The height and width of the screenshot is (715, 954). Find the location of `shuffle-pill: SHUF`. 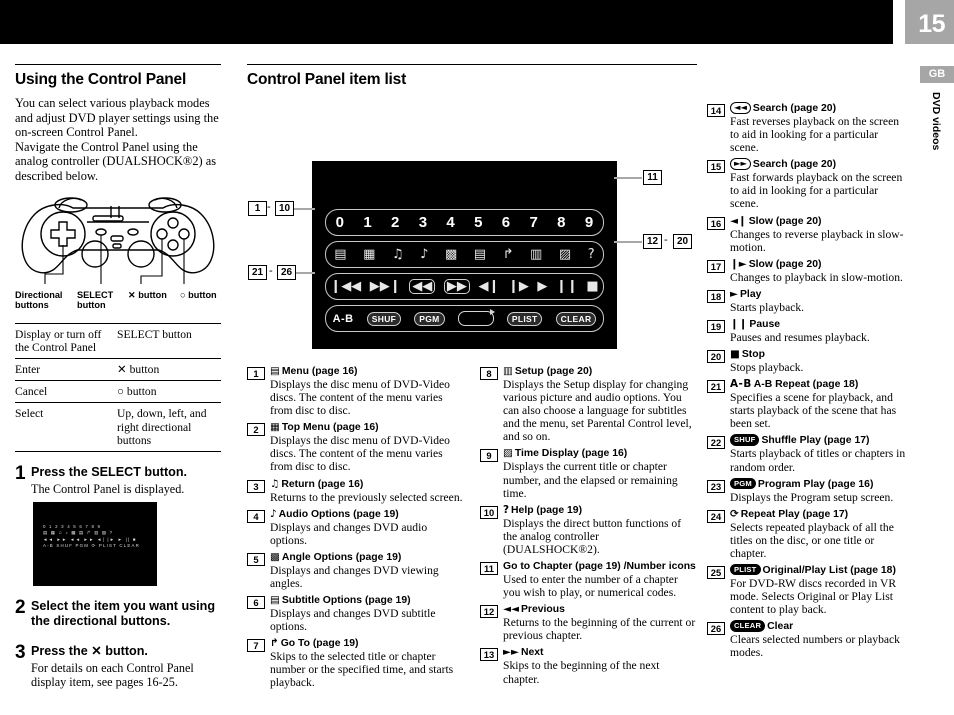

shuffle-pill: SHUF is located at coordinates (384, 318).